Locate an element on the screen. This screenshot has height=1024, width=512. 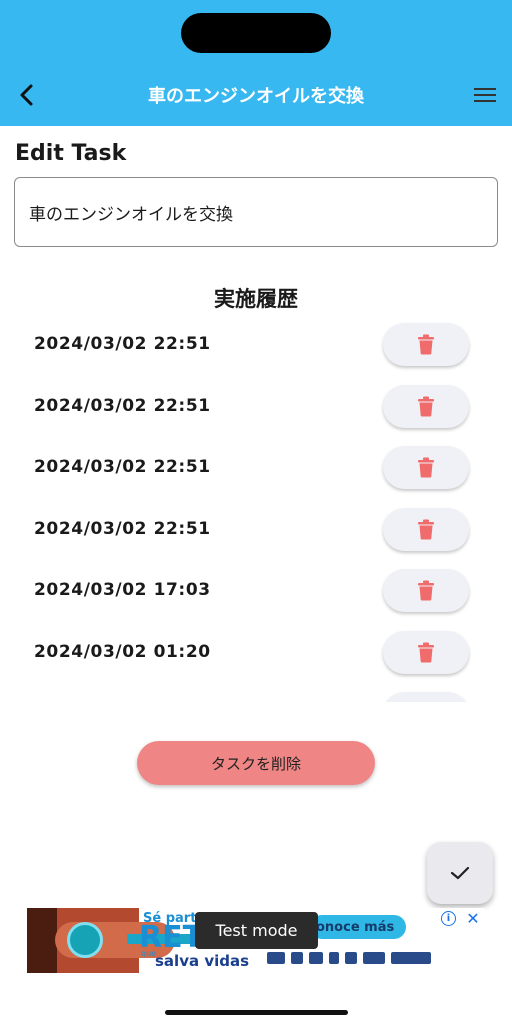
checkmark-icon is located at coordinates (460, 873).